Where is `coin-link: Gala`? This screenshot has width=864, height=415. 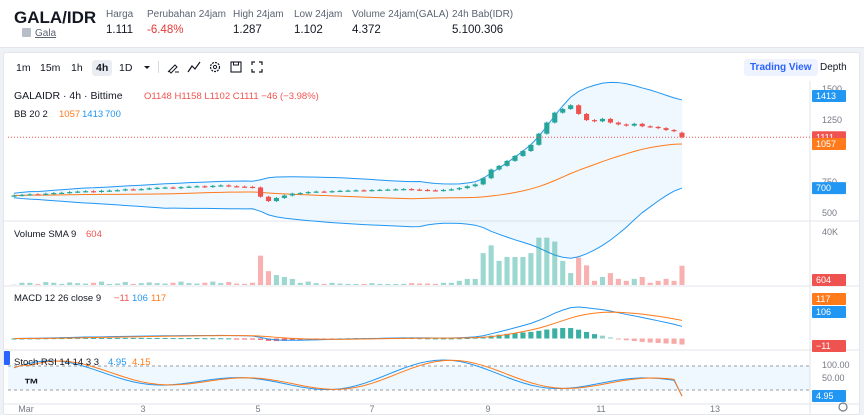
coin-link: Gala is located at coordinates (45, 33).